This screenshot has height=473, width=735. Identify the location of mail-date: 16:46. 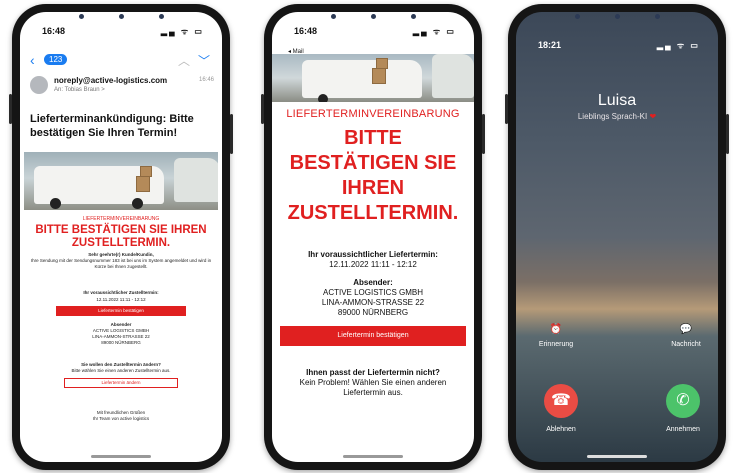
(206, 80).